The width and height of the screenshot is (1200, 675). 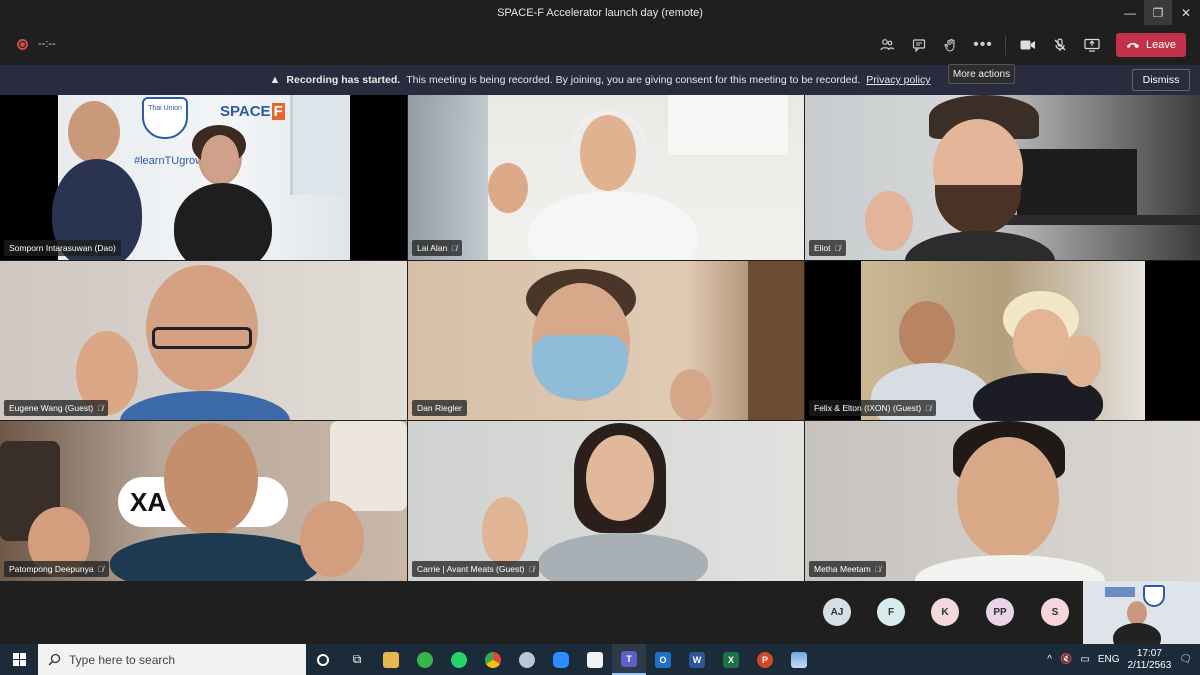 I want to click on participant-avatar: PP, so click(x=1000, y=612).